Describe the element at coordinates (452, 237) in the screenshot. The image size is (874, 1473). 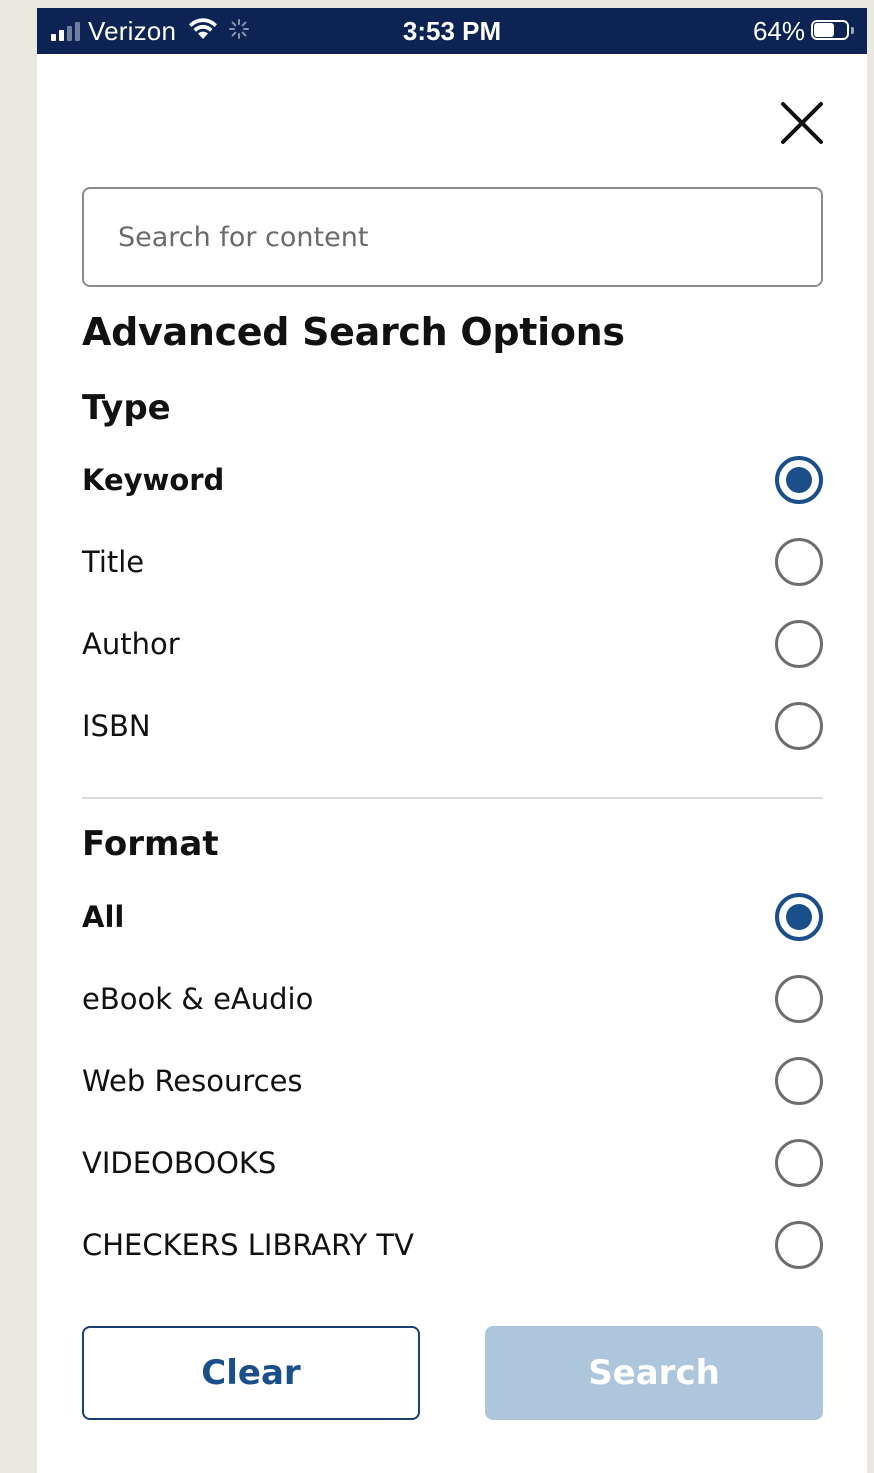
I see `search-input` at that location.